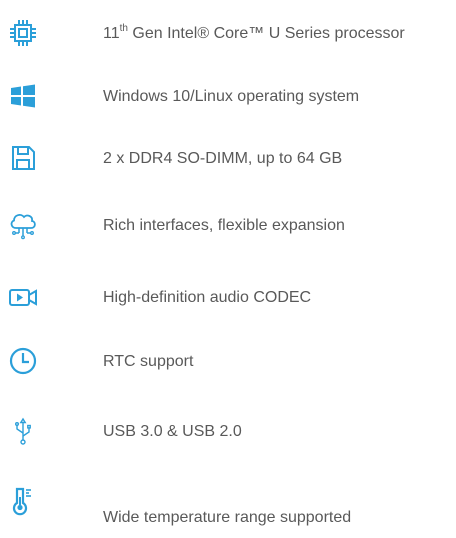 The image size is (456, 538). I want to click on clock-icon, so click(23, 361).